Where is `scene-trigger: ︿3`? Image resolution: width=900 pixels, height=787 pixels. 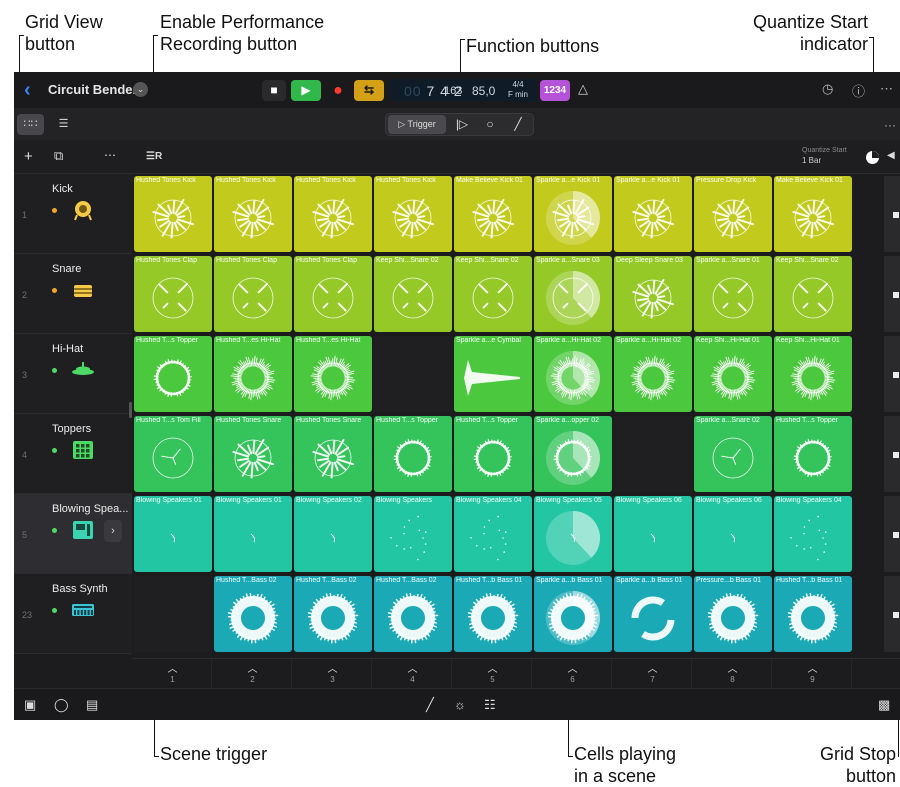 scene-trigger: ︿3 is located at coordinates (333, 674).